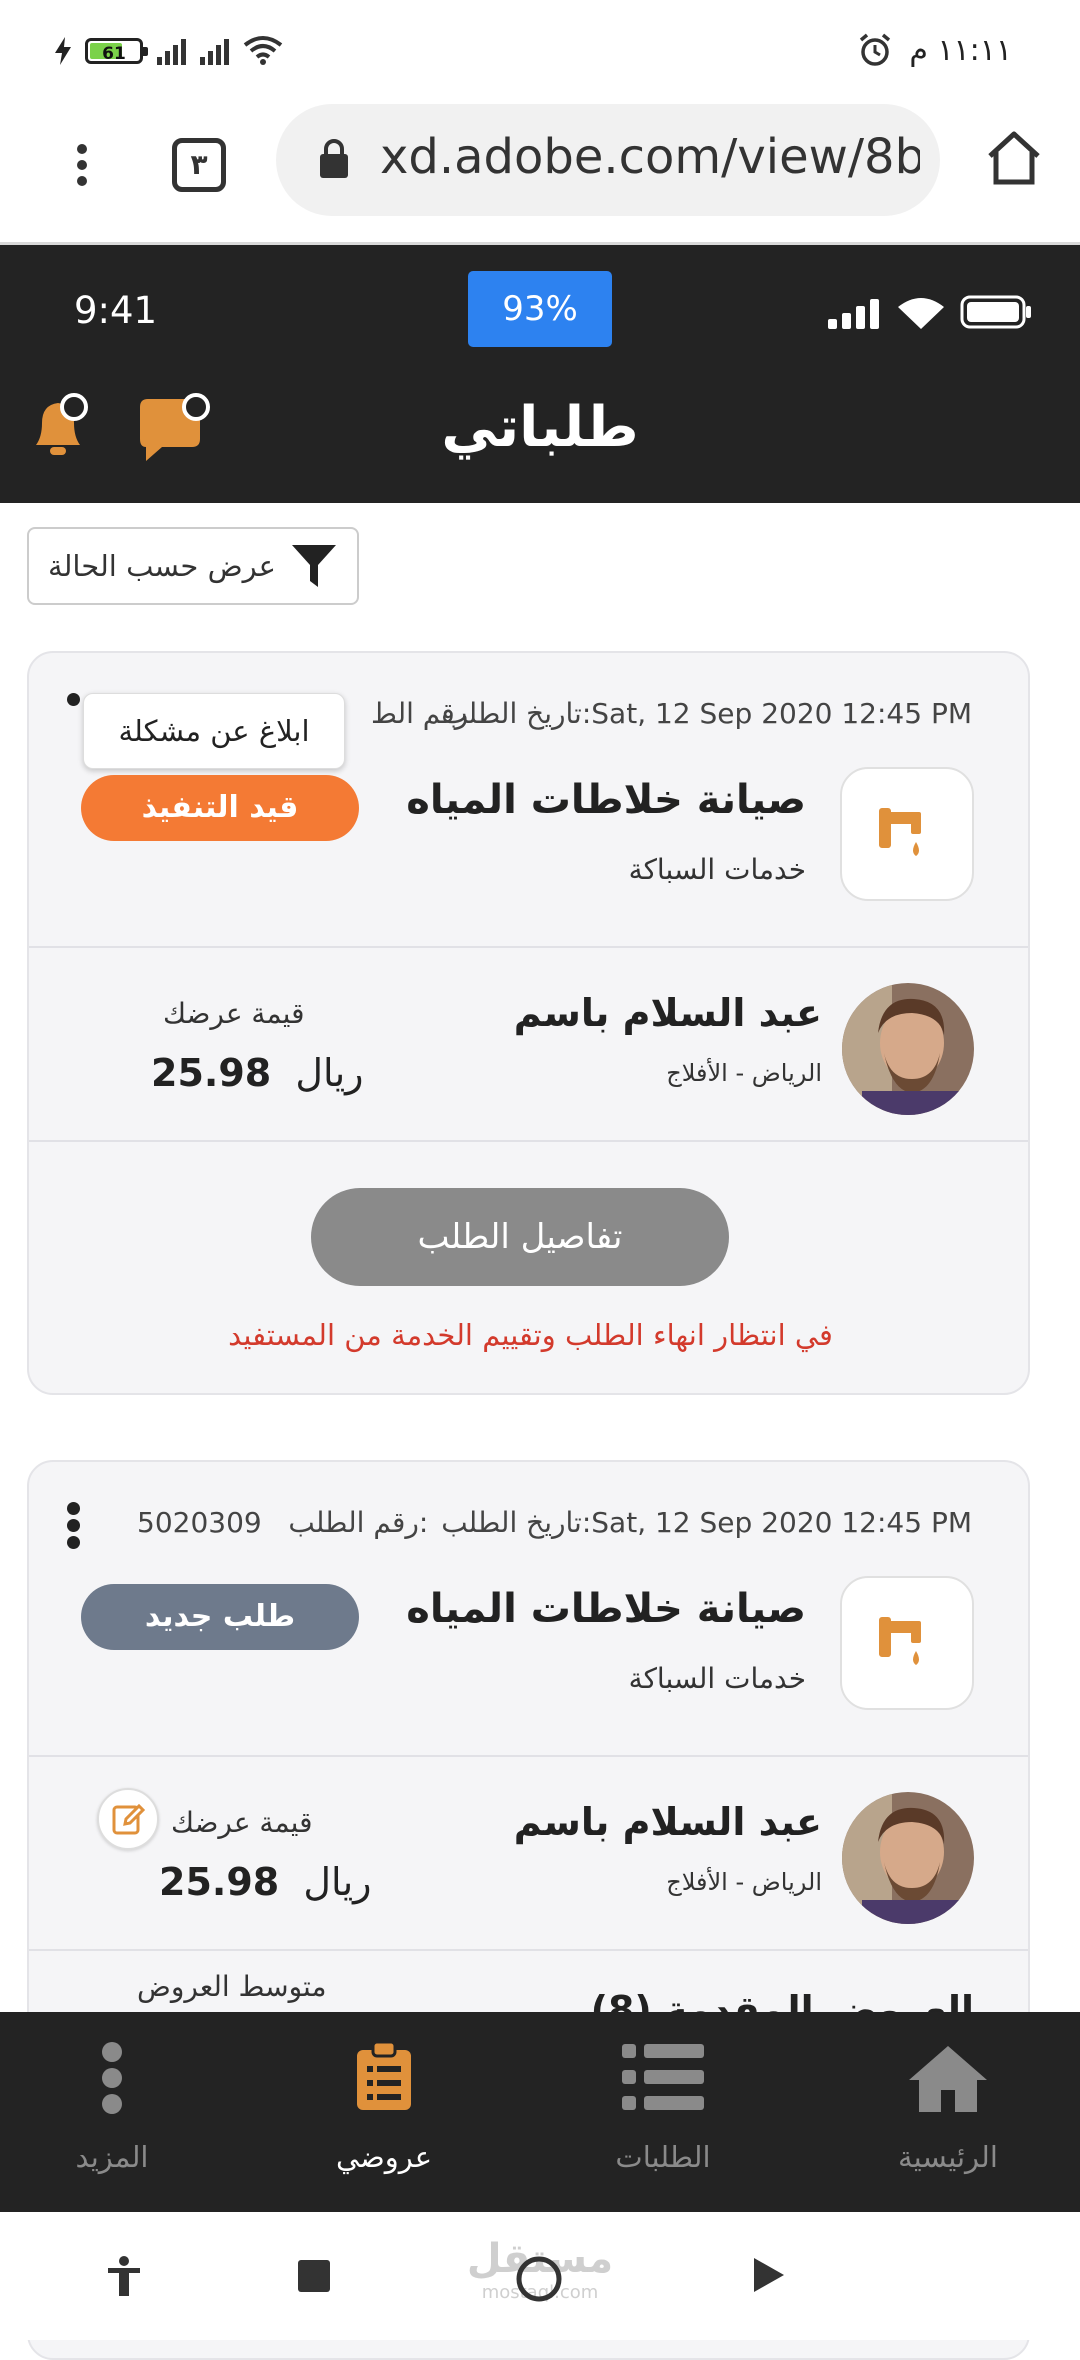  Describe the element at coordinates (162, 566) in the screenshot. I see `filter-label: عرض حسب الحالة` at that location.